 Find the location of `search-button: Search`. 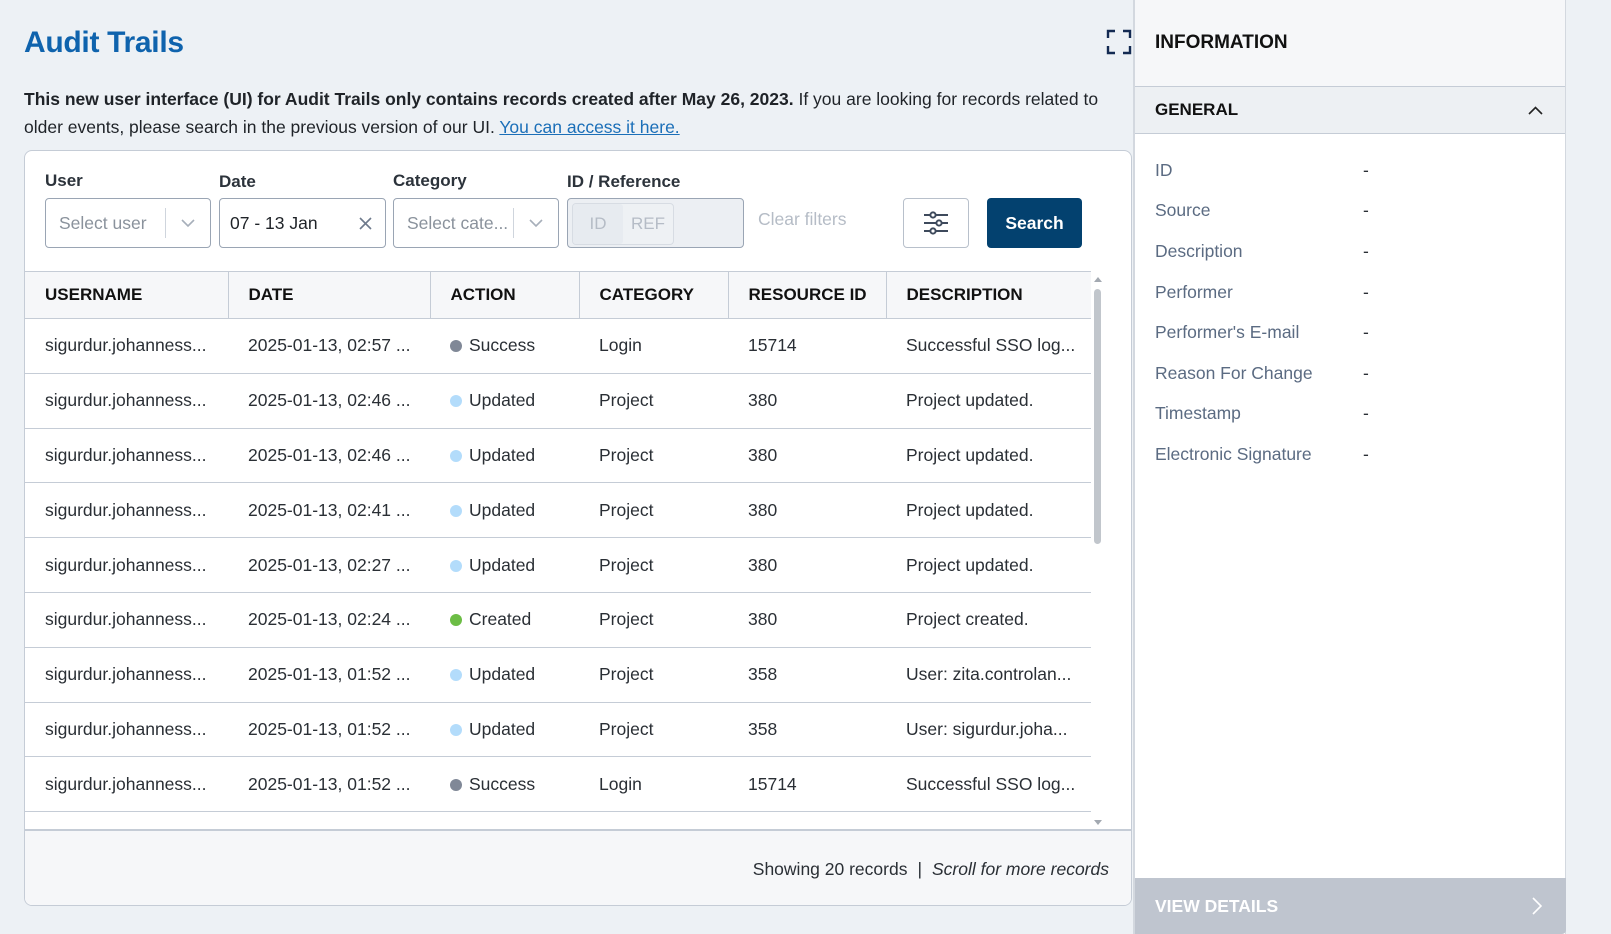

search-button: Search is located at coordinates (1034, 223).